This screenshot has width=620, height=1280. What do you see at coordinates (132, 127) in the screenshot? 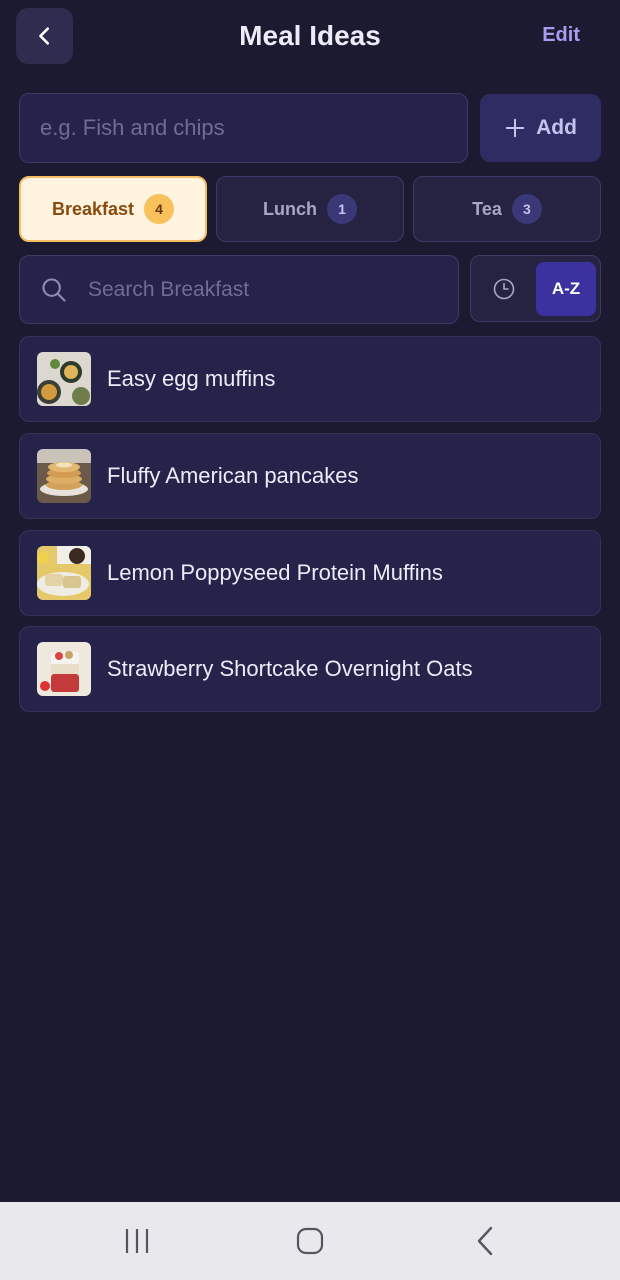
I see `meal-name-placeholder: e.g. Fish and chips` at bounding box center [132, 127].